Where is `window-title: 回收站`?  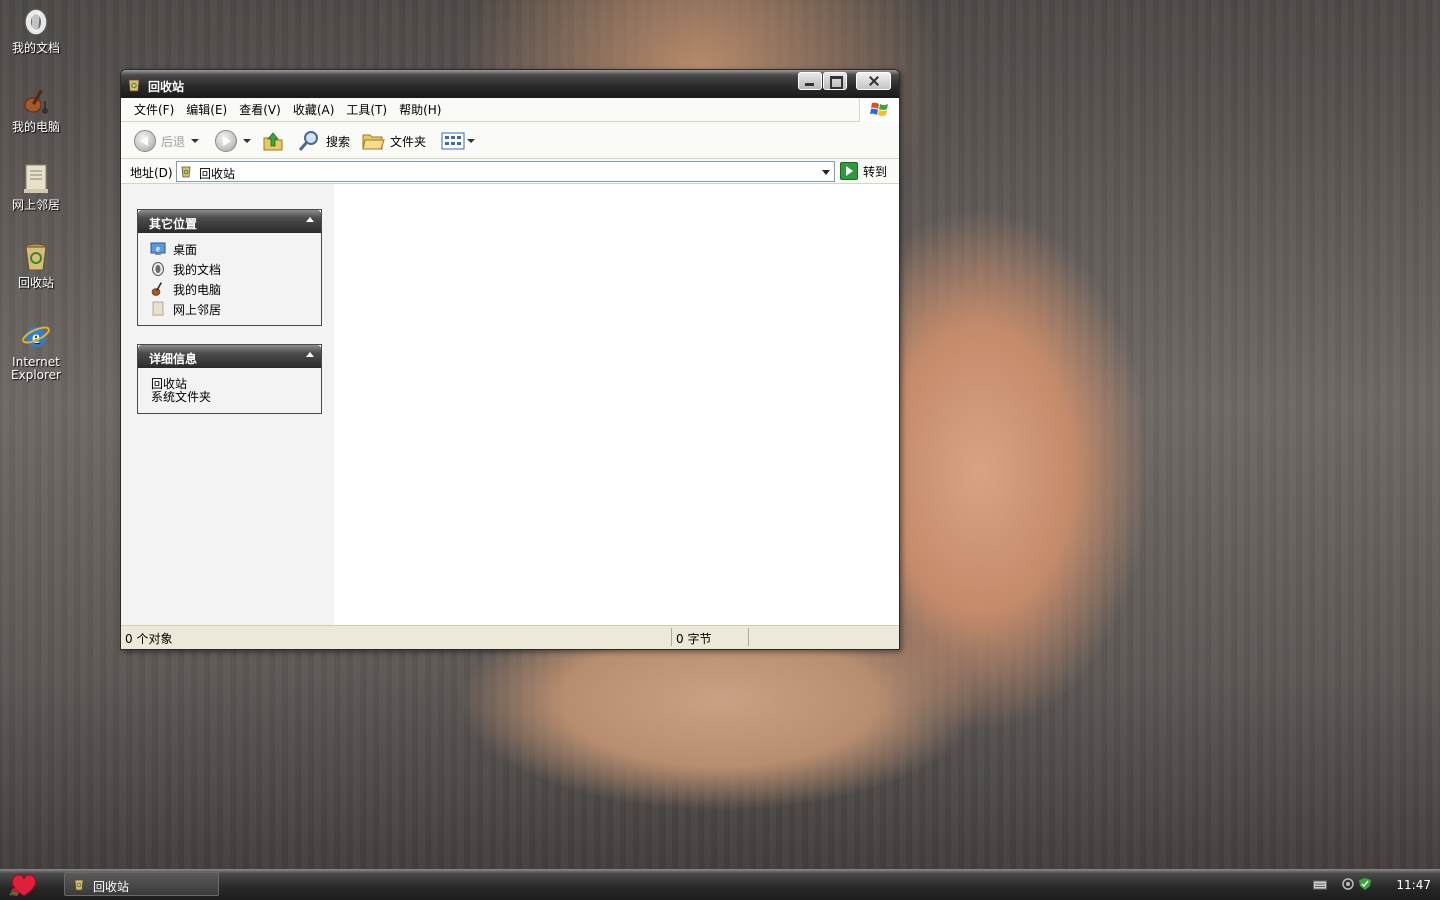 window-title: 回收站 is located at coordinates (166, 87).